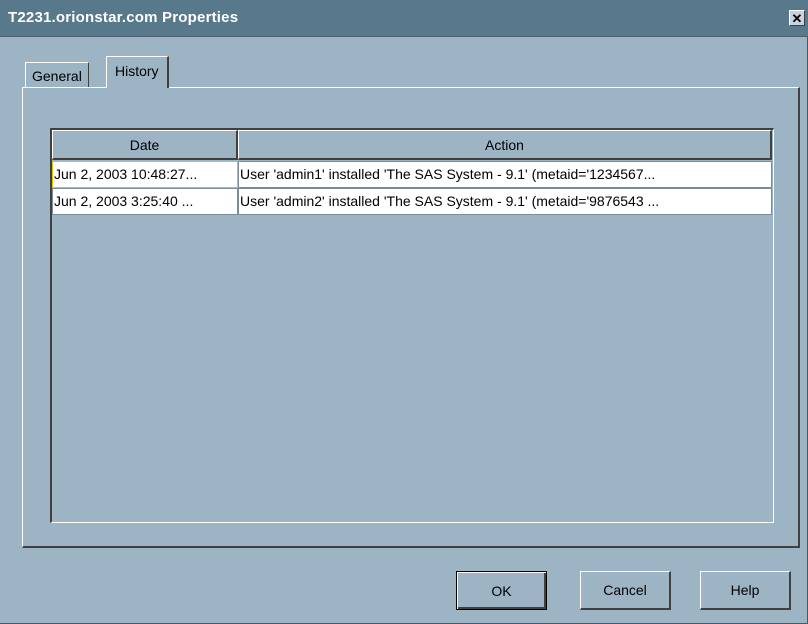 The image size is (808, 624). Describe the element at coordinates (501, 590) in the screenshot. I see `ok-button: OK` at that location.